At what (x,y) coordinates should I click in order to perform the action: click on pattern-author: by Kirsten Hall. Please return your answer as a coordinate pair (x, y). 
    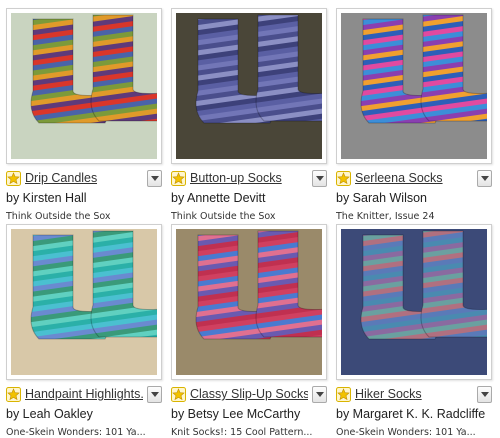
    Looking at the image, I should click on (46, 198).